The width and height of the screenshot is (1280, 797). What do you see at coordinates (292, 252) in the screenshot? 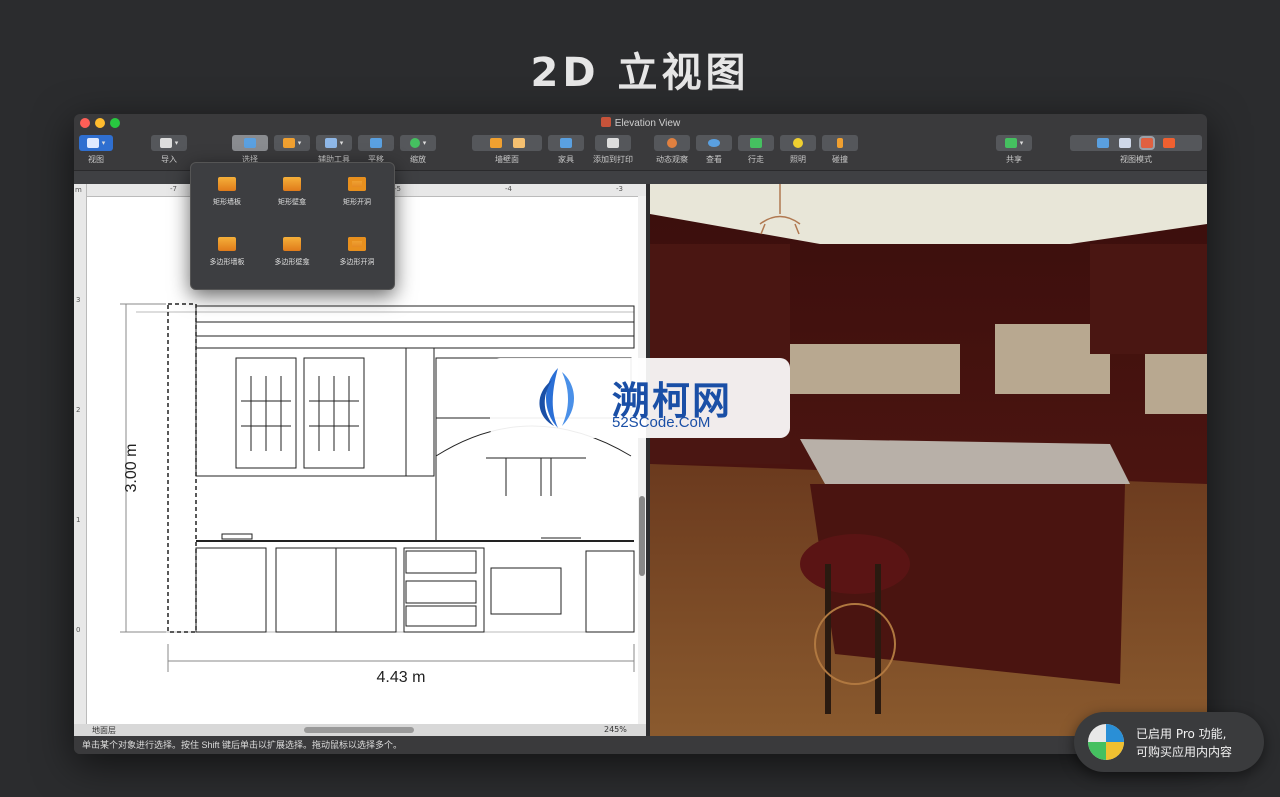
I see `popover-poly-niche: 多边形壁龛` at bounding box center [292, 252].